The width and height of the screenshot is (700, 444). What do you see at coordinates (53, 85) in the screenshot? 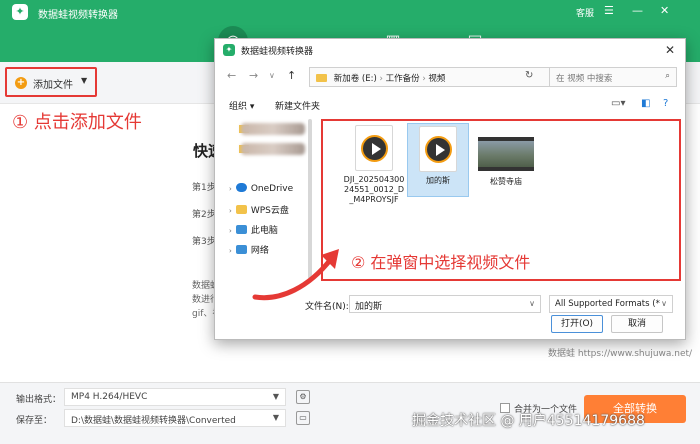
I see `add-file-label: 添加文件` at bounding box center [53, 85].